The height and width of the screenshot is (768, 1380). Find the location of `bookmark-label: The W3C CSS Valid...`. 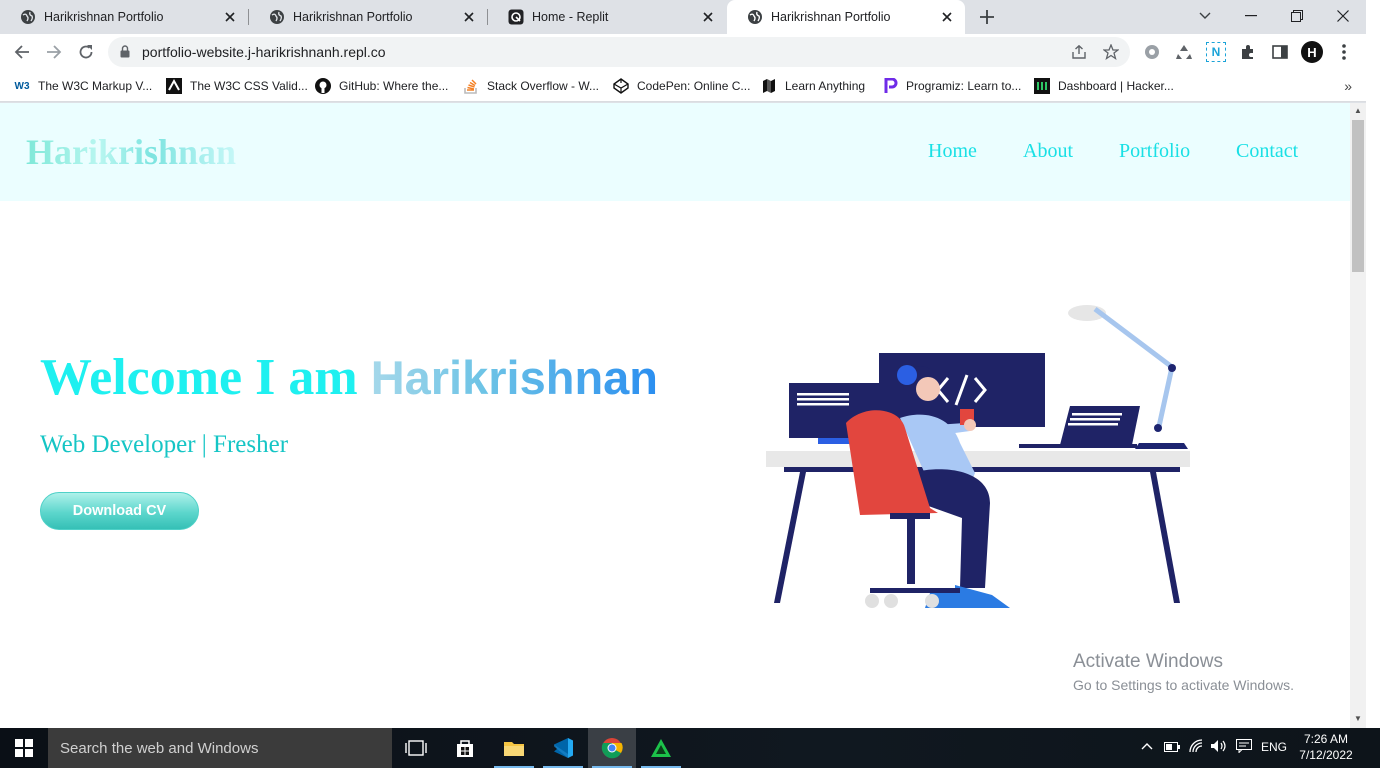

bookmark-label: The W3C CSS Valid... is located at coordinates (249, 86).